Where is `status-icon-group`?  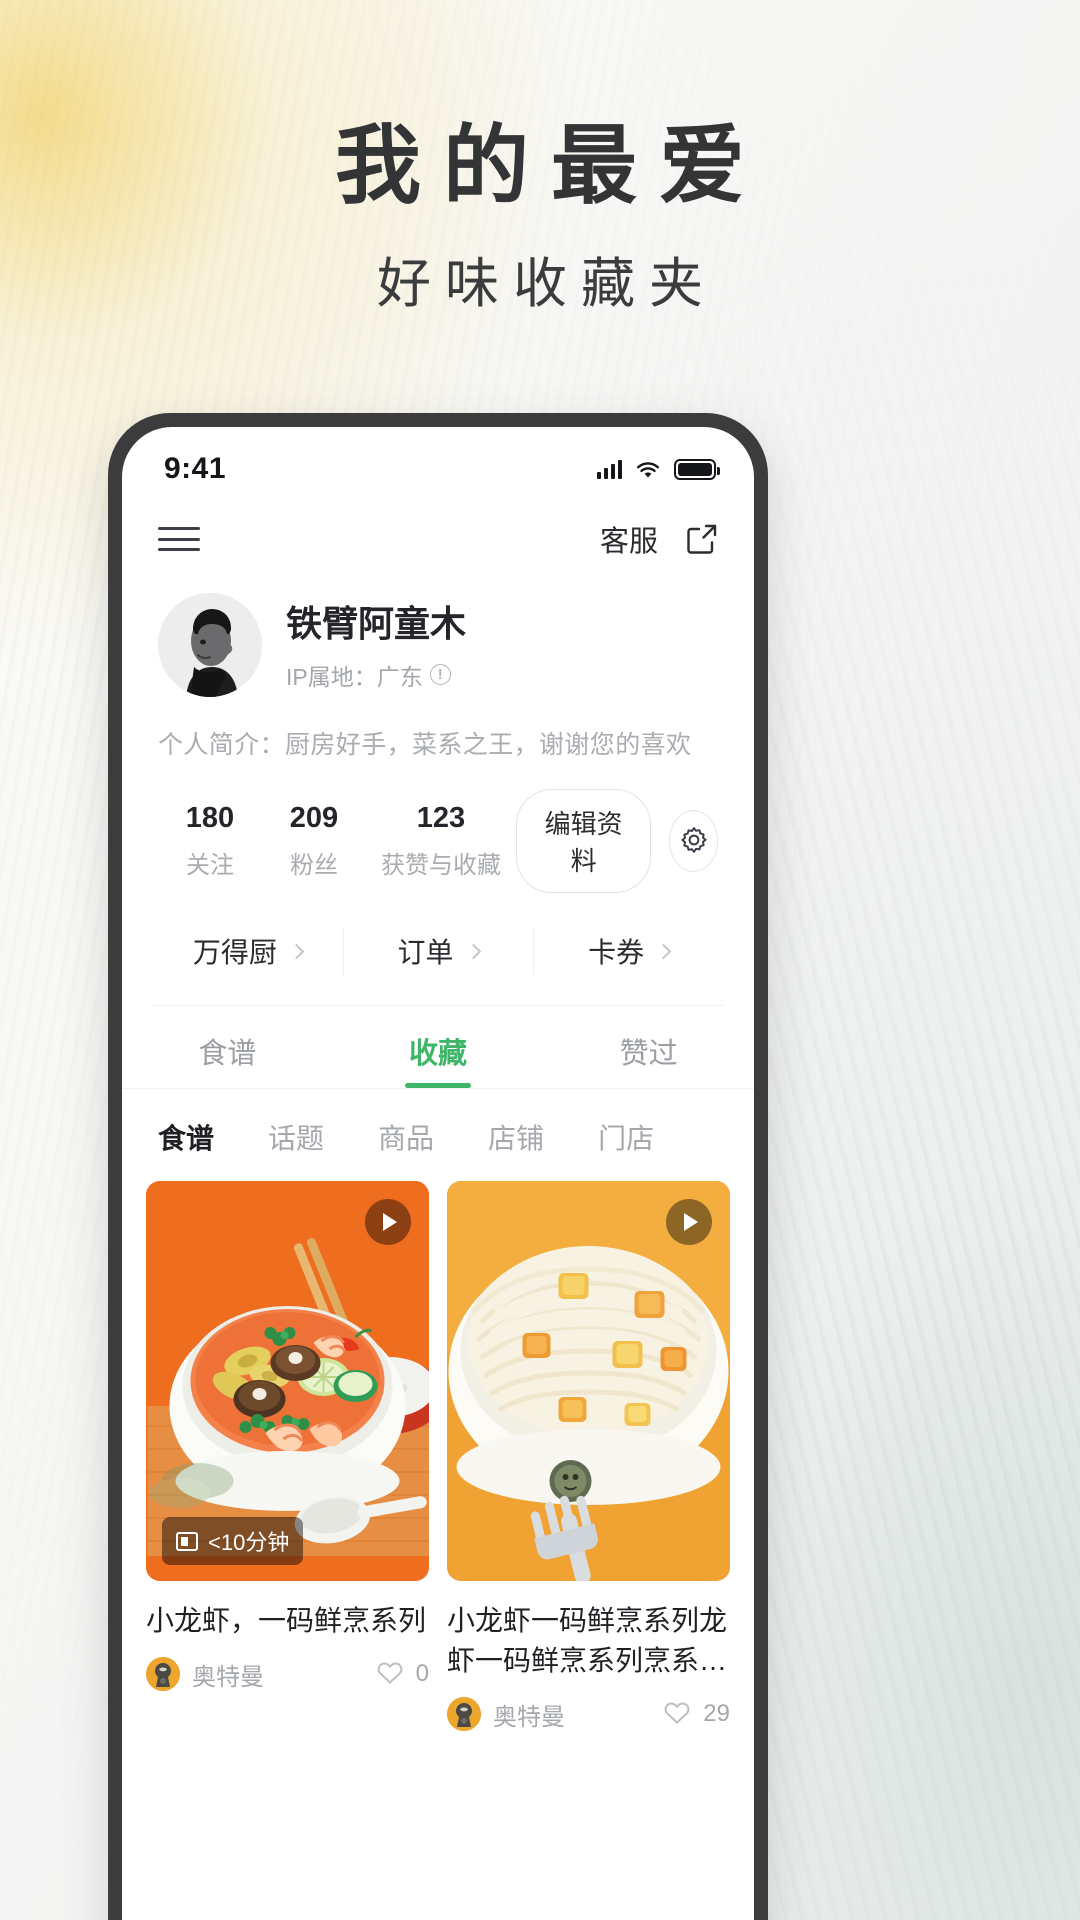 status-icon-group is located at coordinates (658, 469).